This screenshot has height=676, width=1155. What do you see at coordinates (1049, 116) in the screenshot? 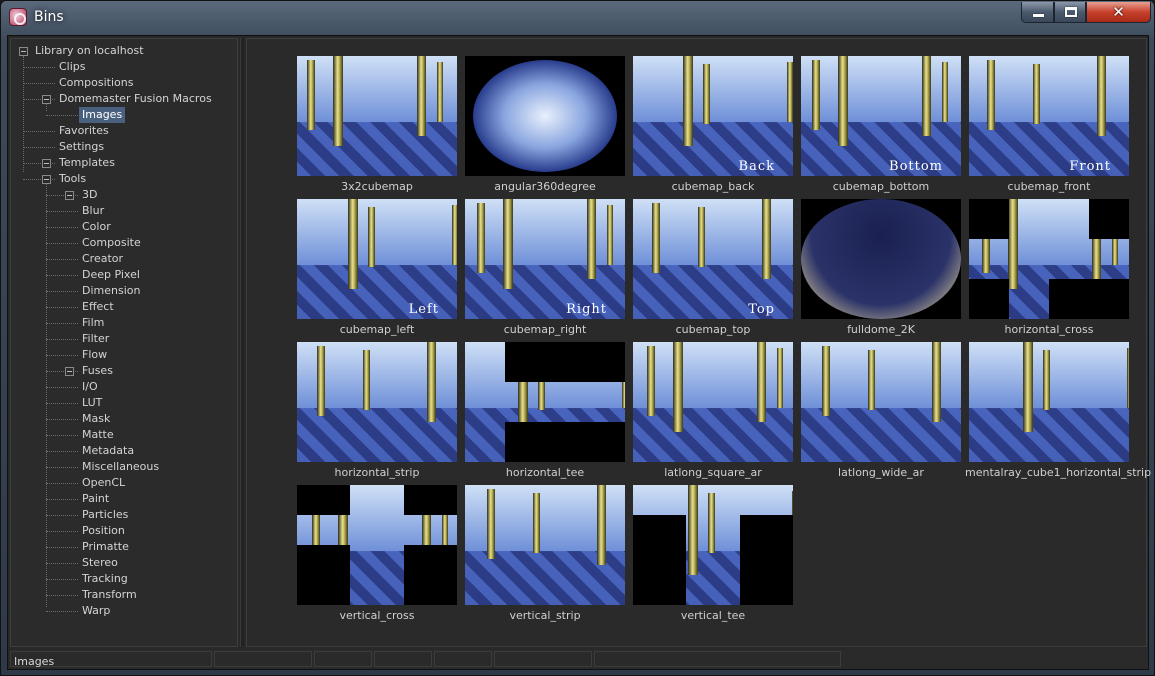
I see `thumbnail-image: Front` at bounding box center [1049, 116].